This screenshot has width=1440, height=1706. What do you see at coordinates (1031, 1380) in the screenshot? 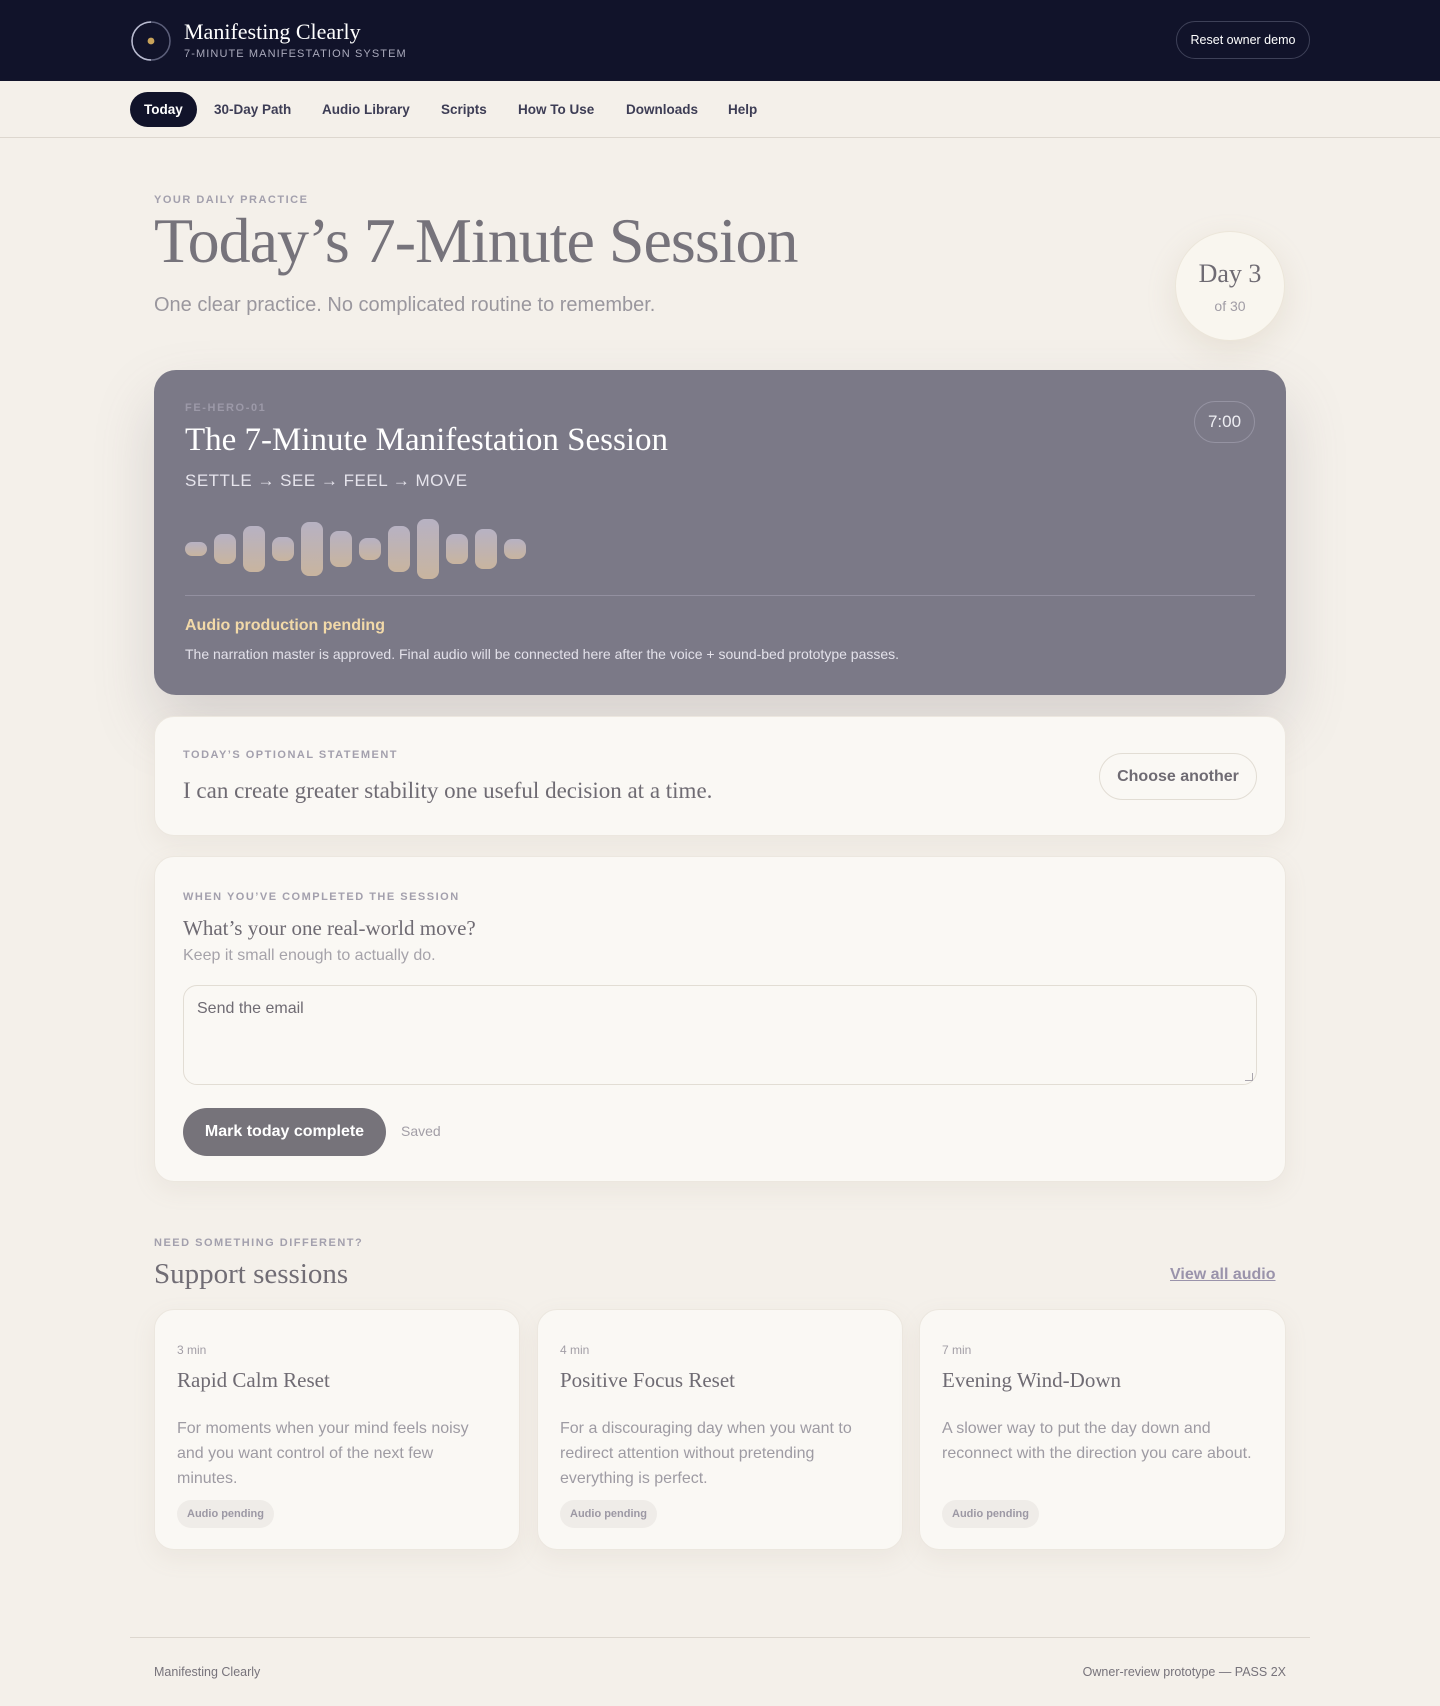
I see `support-card-title: Evening Wind-Down` at bounding box center [1031, 1380].